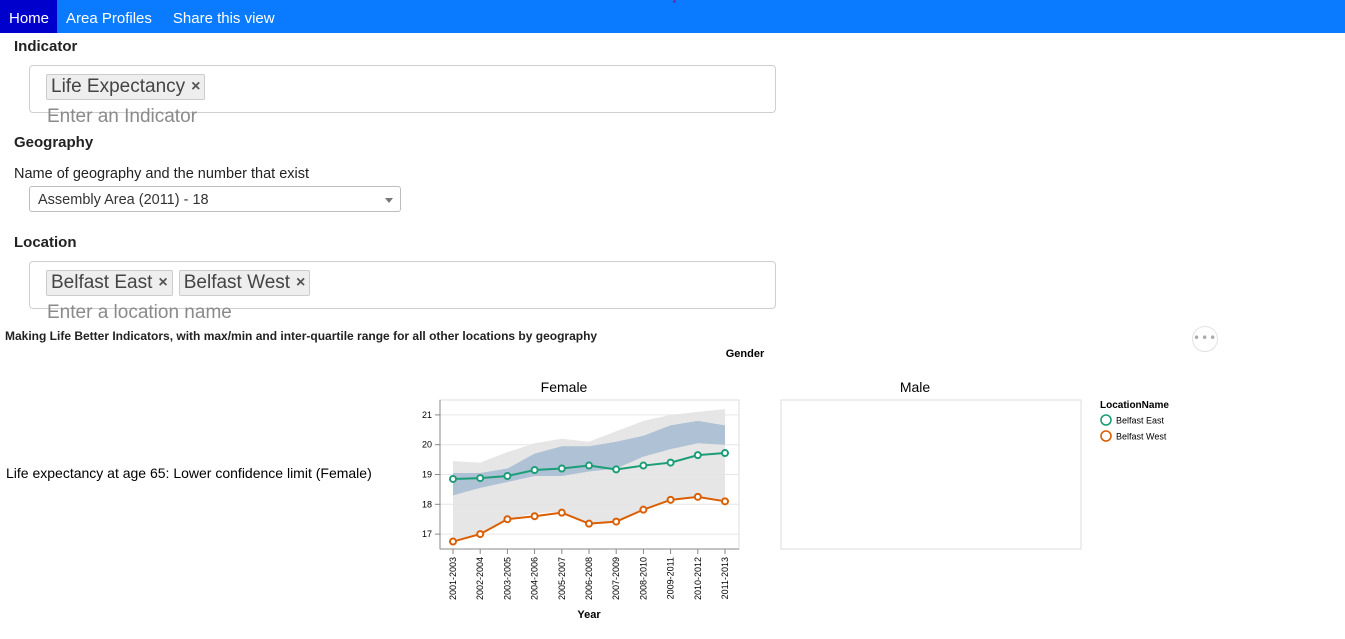 The height and width of the screenshot is (639, 1345). What do you see at coordinates (915, 387) in the screenshot?
I see `facet-title-male: Male` at bounding box center [915, 387].